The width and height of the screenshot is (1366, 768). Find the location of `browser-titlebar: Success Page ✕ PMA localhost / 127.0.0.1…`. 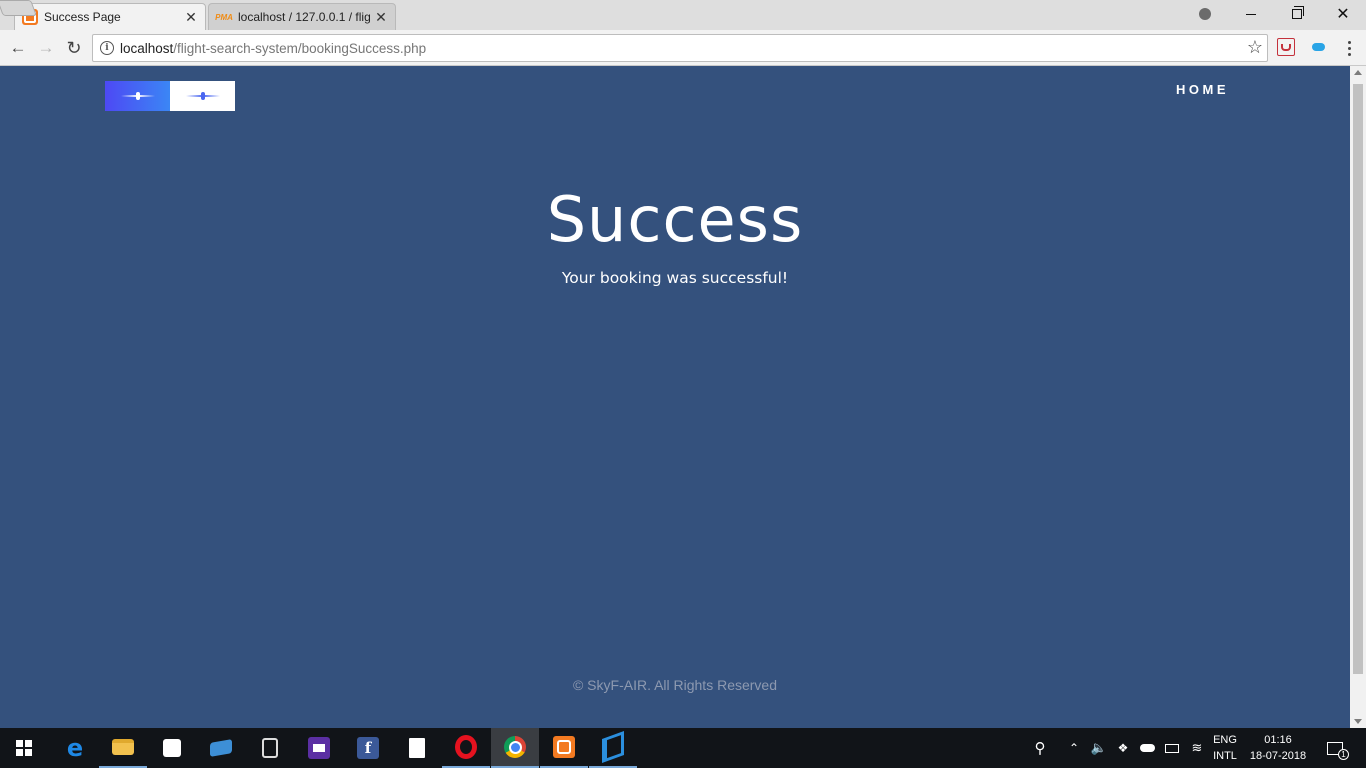

browser-titlebar: Success Page ✕ PMA localhost / 127.0.0.1… is located at coordinates (683, 15).